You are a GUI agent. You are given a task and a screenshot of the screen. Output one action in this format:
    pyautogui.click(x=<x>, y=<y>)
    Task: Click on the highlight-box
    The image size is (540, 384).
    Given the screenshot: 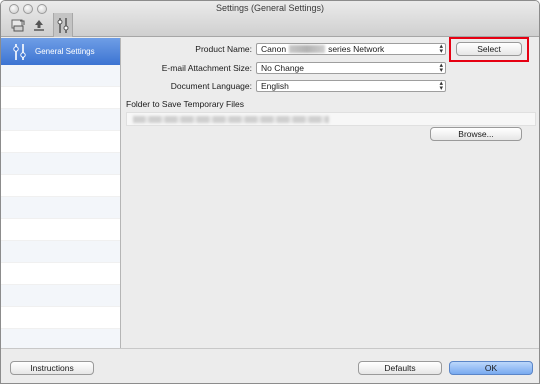 What is the action you would take?
    pyautogui.click(x=489, y=49)
    